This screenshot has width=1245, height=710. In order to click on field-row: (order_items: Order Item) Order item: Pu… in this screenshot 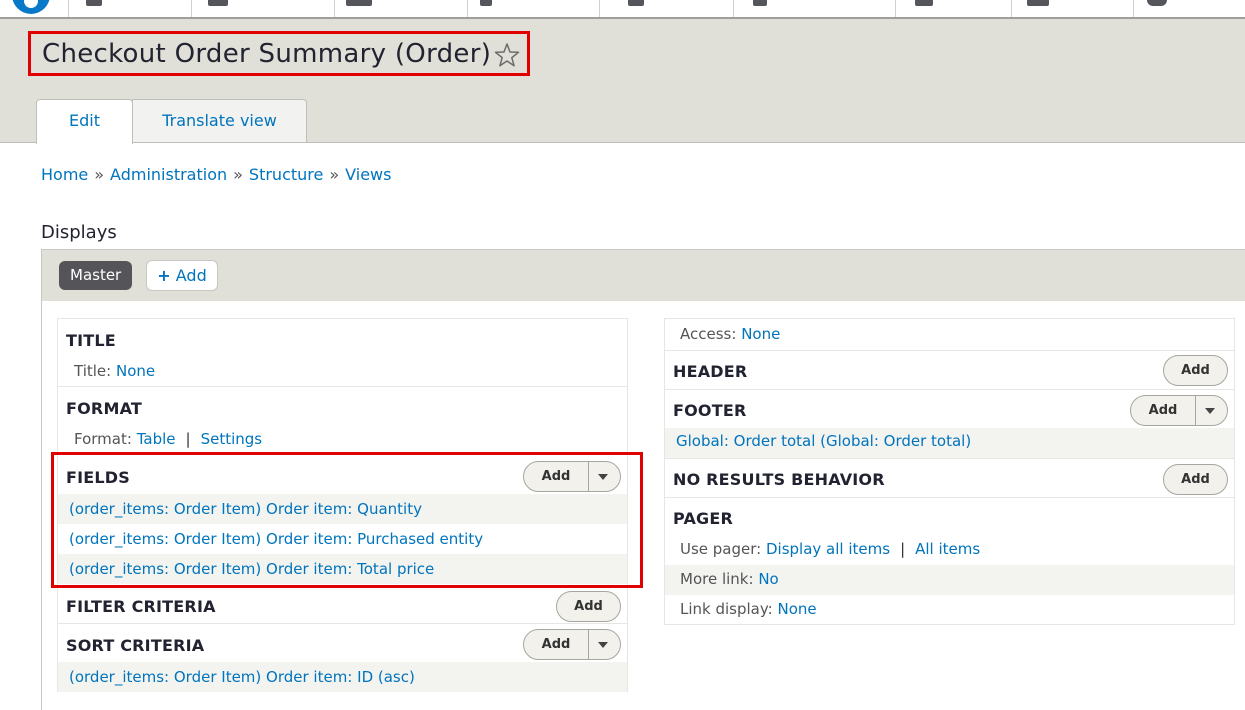, I will do `click(342, 539)`.